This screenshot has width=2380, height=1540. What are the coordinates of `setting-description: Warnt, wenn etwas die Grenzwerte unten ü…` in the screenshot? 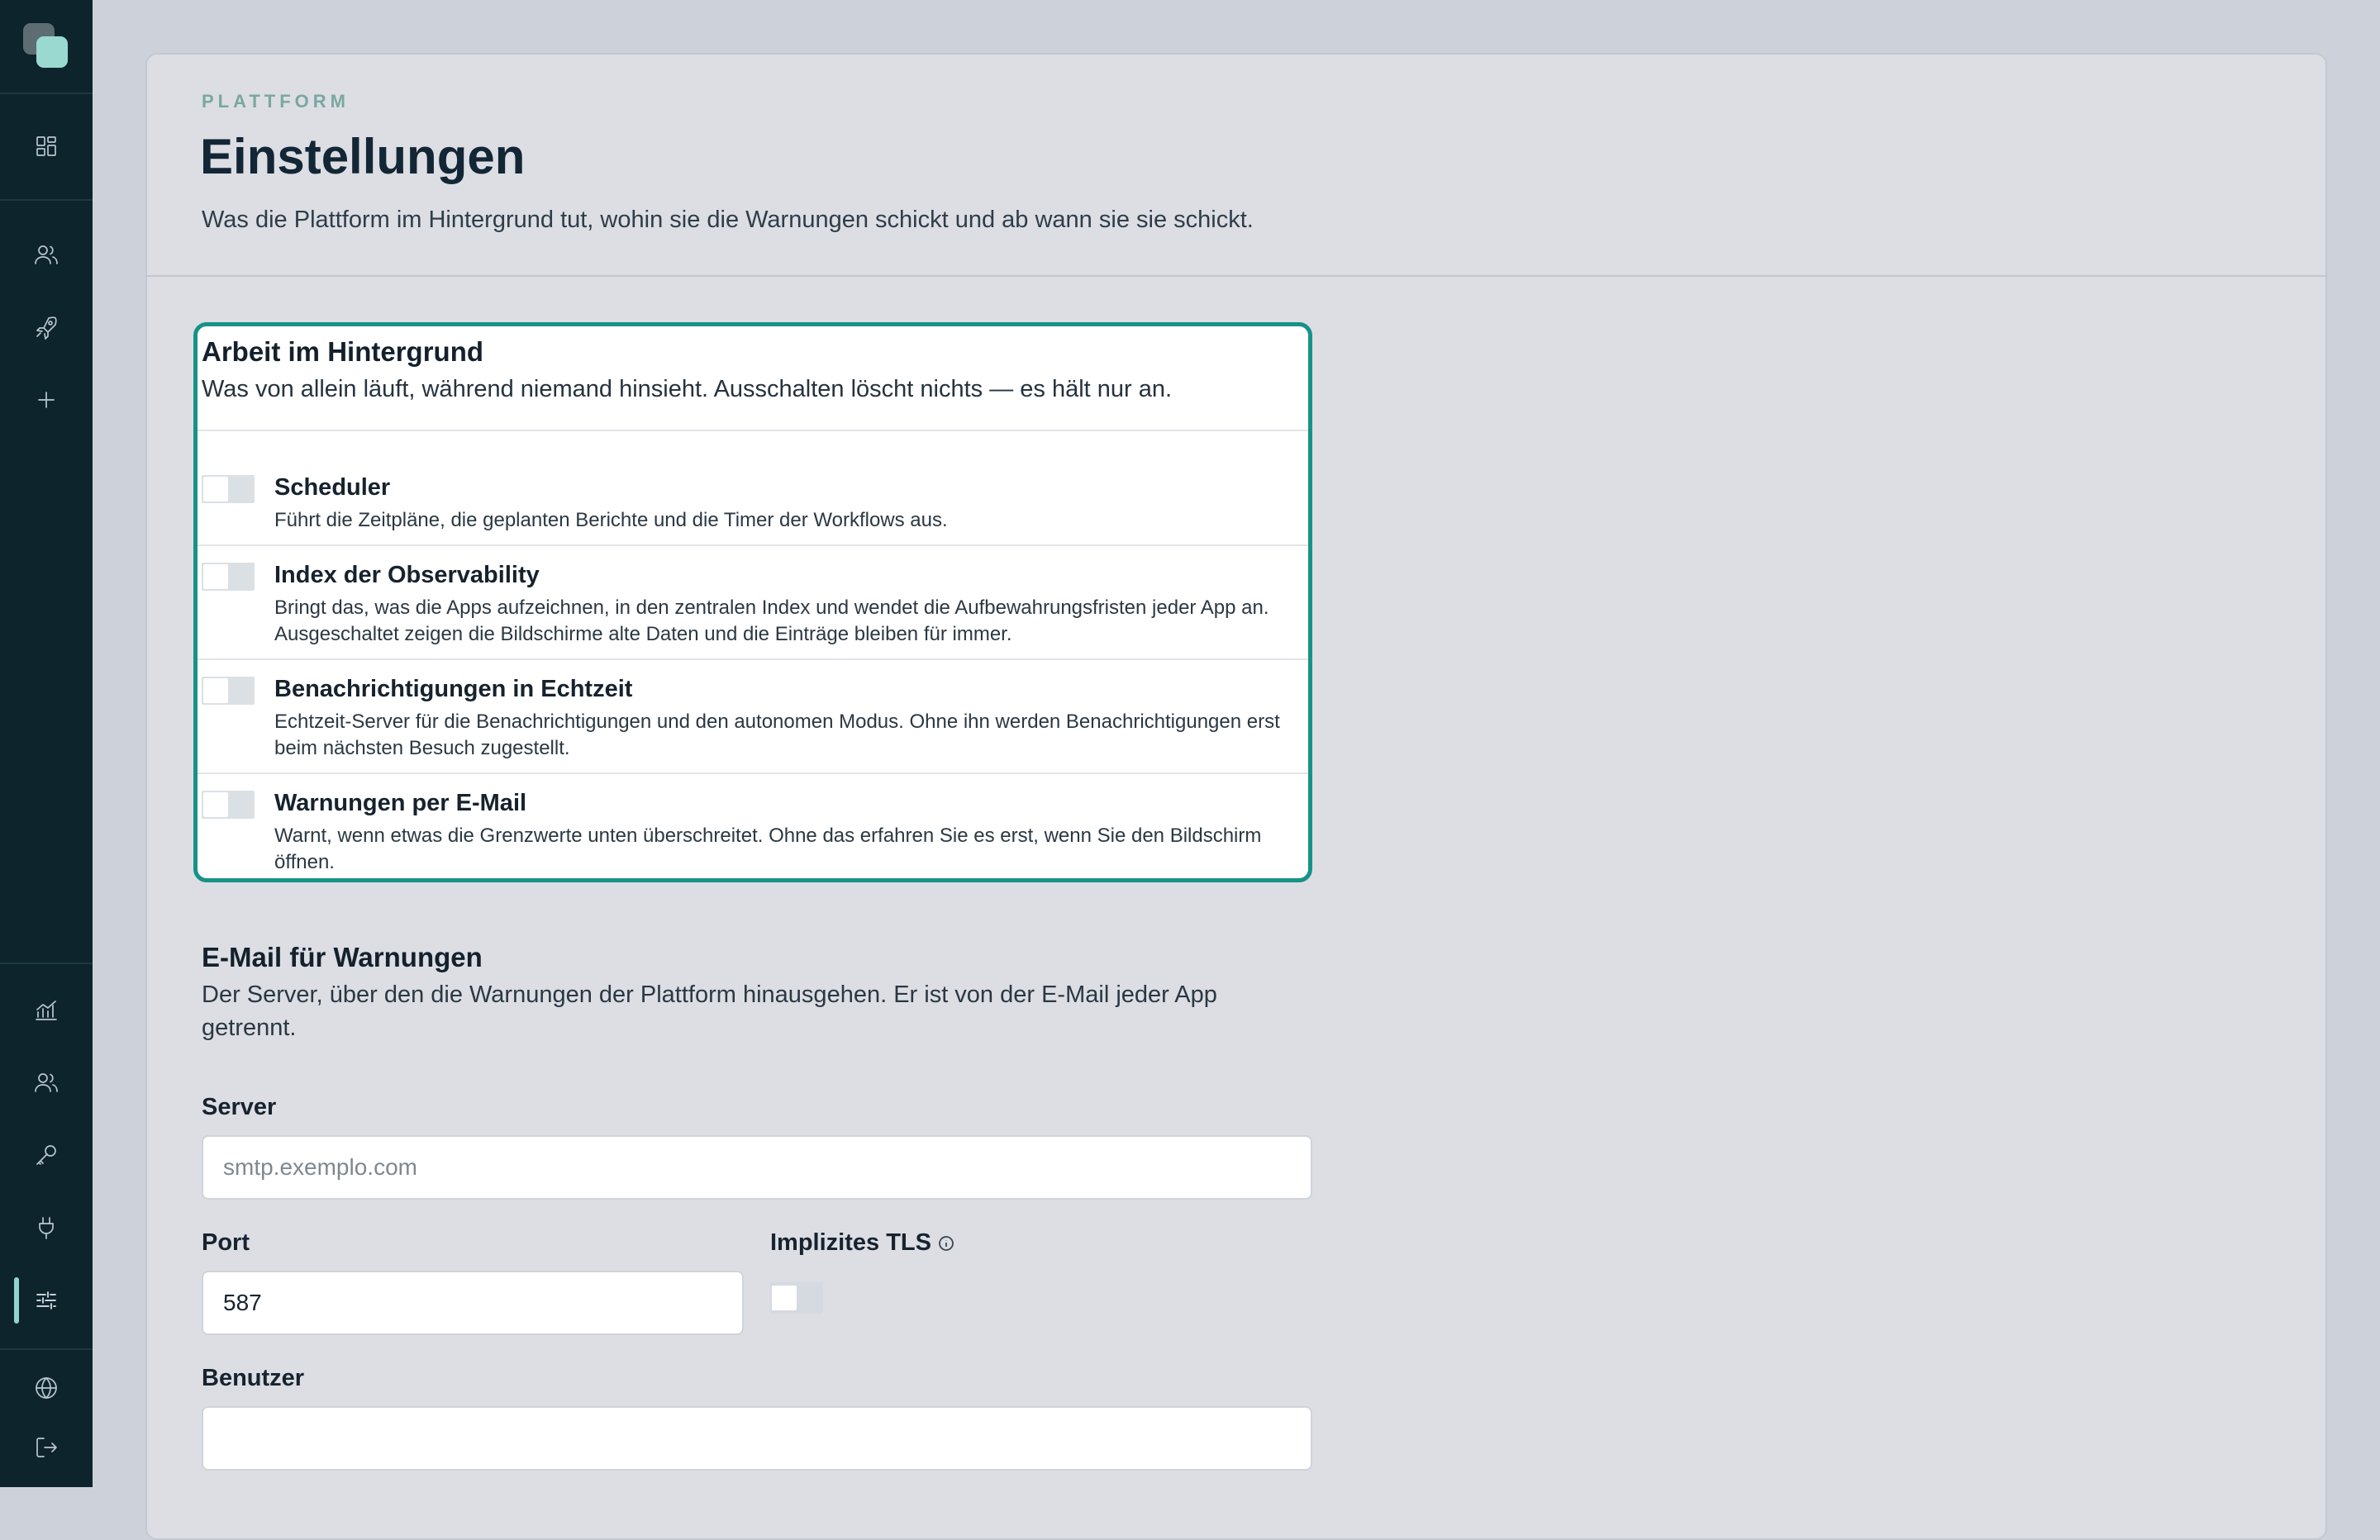 It's located at (768, 849).